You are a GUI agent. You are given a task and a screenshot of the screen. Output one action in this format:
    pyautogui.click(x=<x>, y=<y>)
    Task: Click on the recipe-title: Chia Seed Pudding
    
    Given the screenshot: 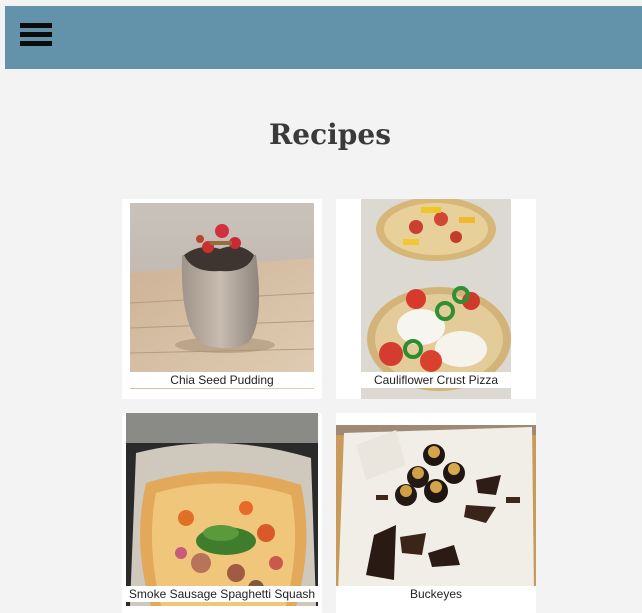 What is the action you would take?
    pyautogui.click(x=222, y=380)
    